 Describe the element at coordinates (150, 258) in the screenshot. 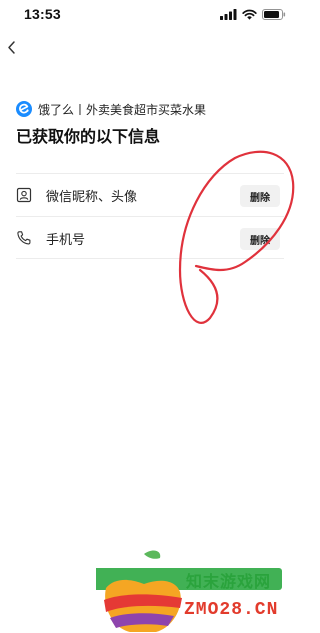

I see `list-divider` at that location.